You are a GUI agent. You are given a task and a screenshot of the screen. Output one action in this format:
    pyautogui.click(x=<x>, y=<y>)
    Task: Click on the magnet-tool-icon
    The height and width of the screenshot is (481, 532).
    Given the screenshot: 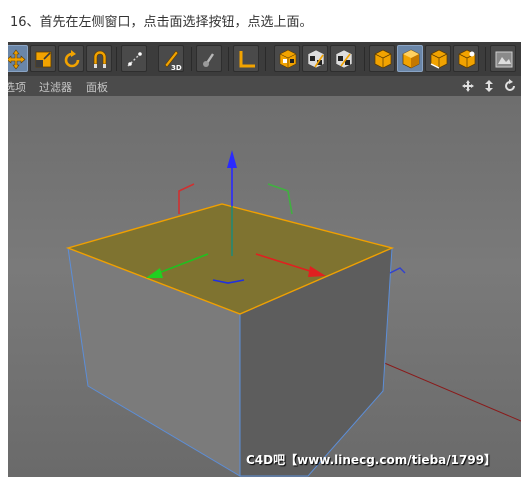 What is the action you would take?
    pyautogui.click(x=100, y=59)
    